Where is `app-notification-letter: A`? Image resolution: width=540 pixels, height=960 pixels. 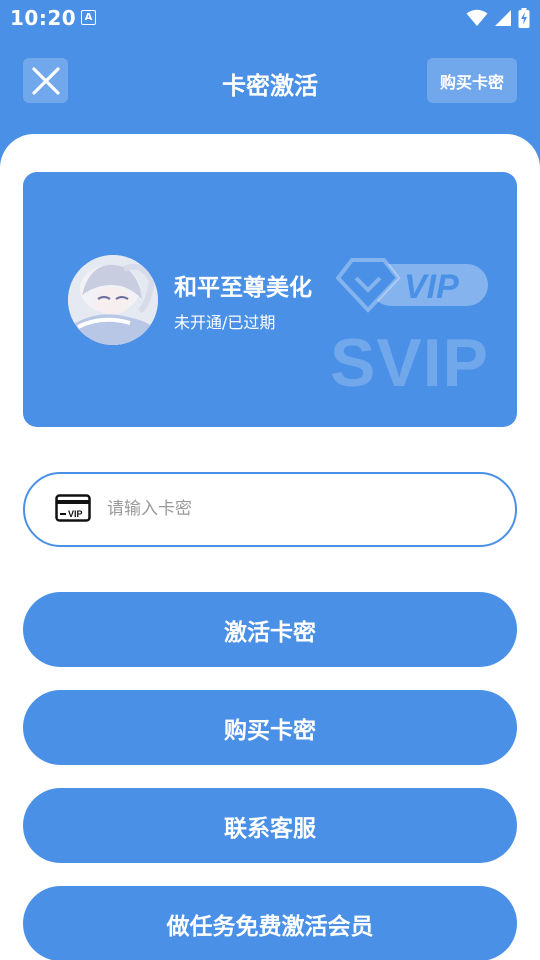 app-notification-letter: A is located at coordinates (88, 17).